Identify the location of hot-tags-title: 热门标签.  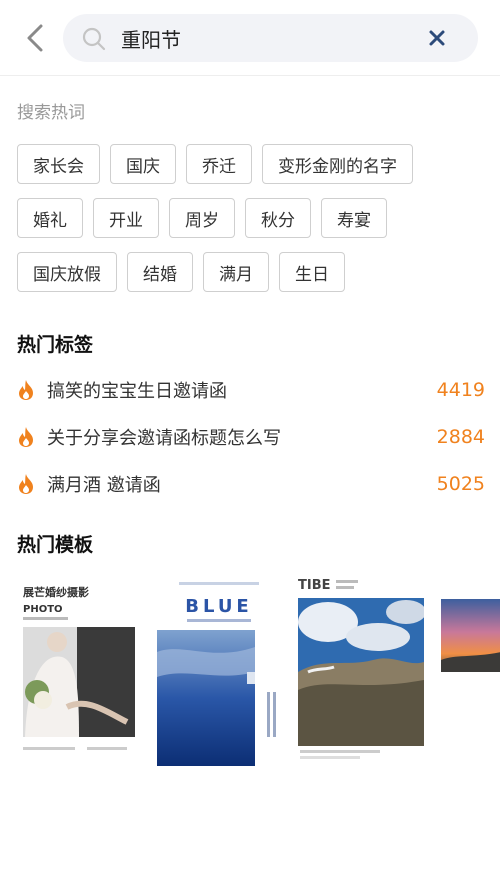
(55, 345).